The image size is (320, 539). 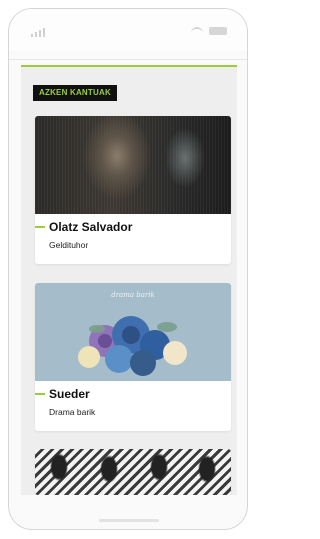 I want to click on wifi-icon, so click(x=197, y=32).